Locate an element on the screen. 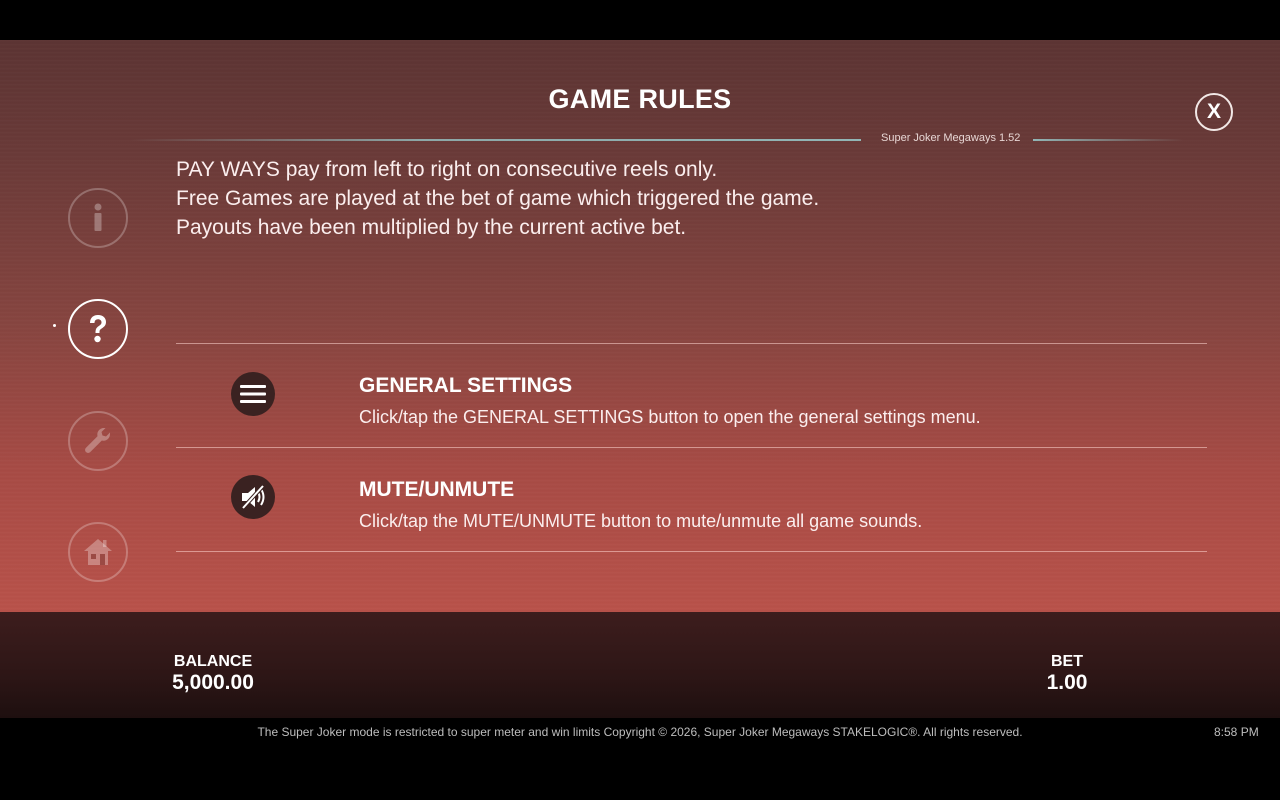  wrench-icon is located at coordinates (97, 440).